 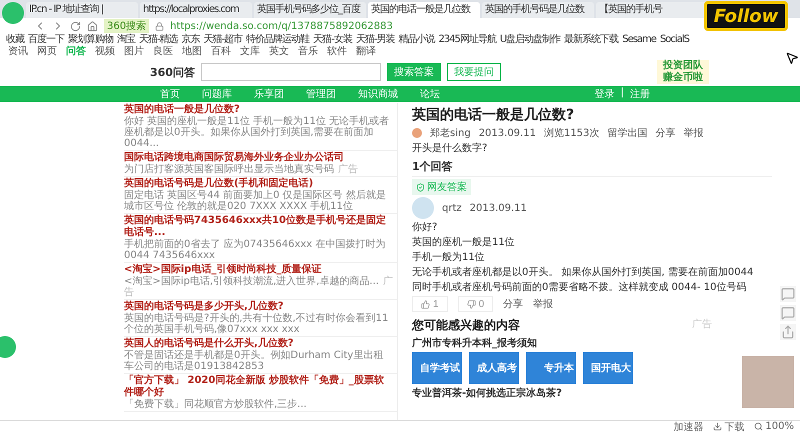 I want to click on ad-link: 专业普洱茶-如何挑选正宗冰岛茶?, so click(x=487, y=393).